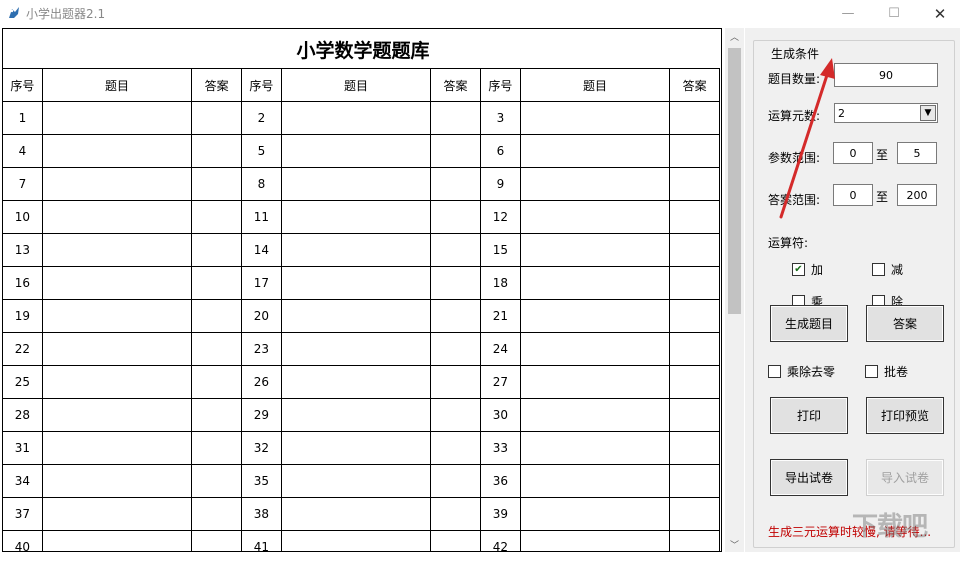 The width and height of the screenshot is (963, 566). Describe the element at coordinates (940, 13) in the screenshot. I see `close-button: ✕` at that location.